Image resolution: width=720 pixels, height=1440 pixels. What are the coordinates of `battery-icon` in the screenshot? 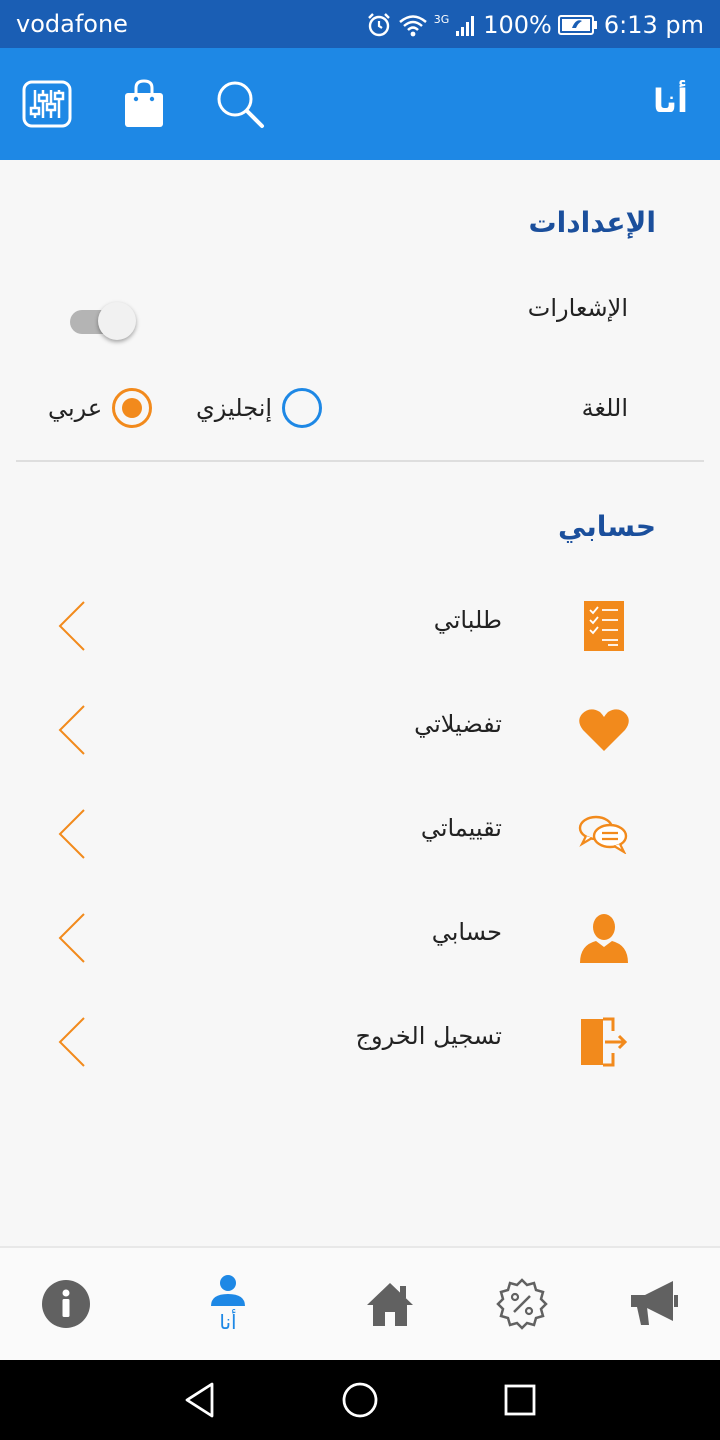 It's located at (577, 25).